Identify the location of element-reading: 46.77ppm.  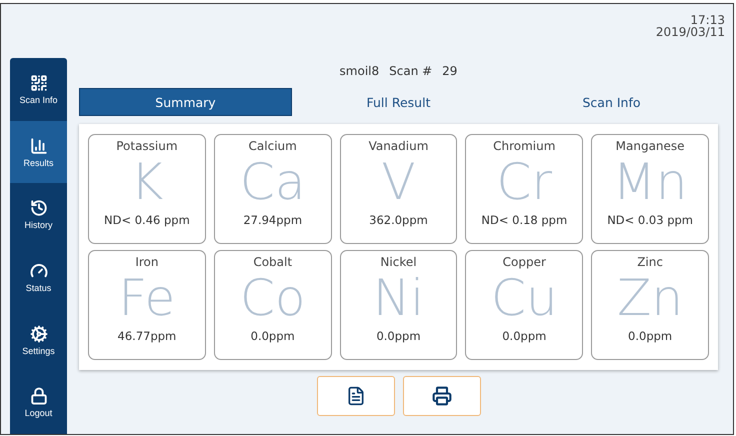
(147, 336).